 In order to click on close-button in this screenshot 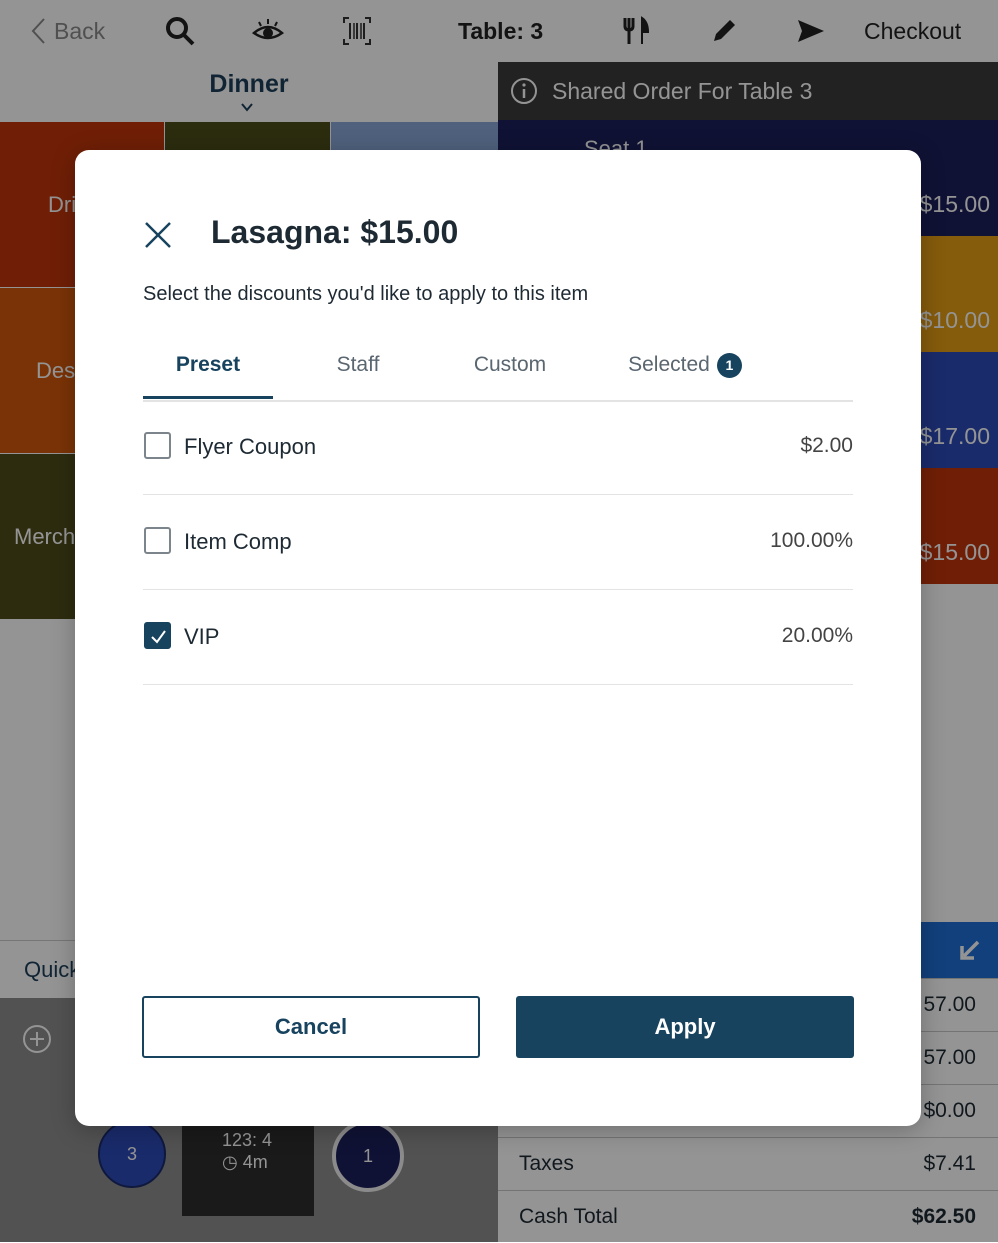, I will do `click(158, 235)`.